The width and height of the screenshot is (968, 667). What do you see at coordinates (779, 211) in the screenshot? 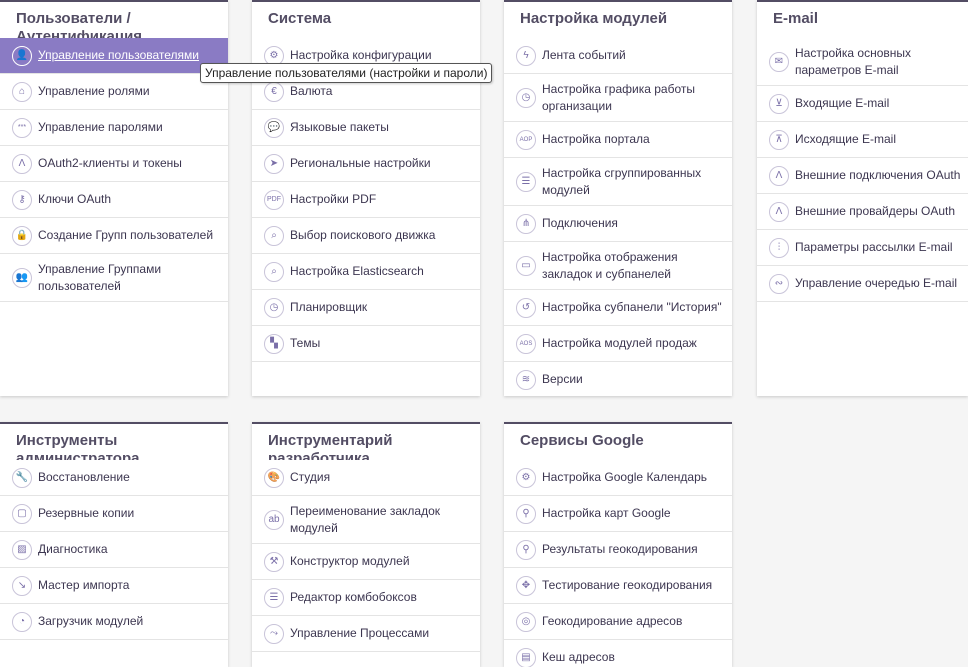
I see `oauth-icon: Λ` at bounding box center [779, 211].